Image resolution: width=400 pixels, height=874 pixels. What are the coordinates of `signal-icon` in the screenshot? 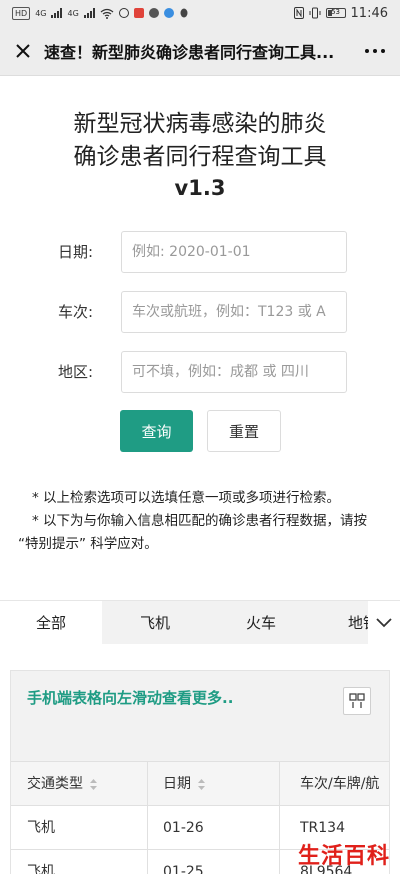 It's located at (57, 13).